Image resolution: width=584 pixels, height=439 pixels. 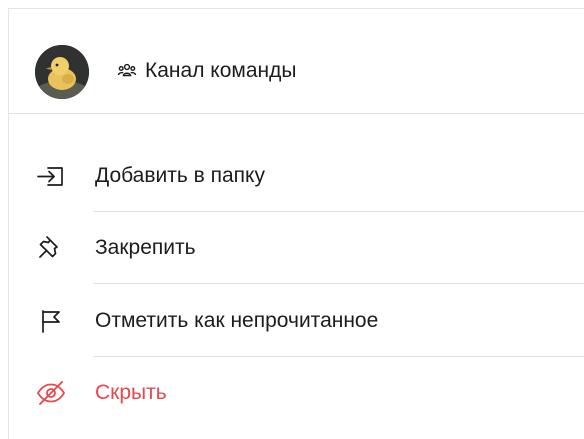 What do you see at coordinates (145, 247) in the screenshot?
I see `menu-item-label: Закрепить` at bounding box center [145, 247].